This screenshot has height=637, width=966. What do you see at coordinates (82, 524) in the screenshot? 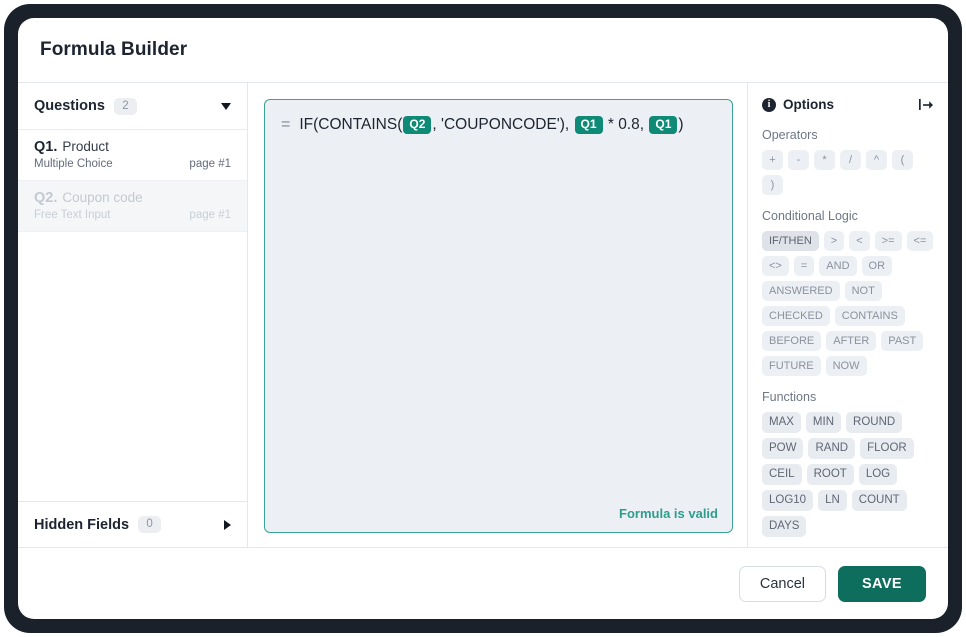
I see `hidden-fields-label: Hidden Fields` at bounding box center [82, 524].